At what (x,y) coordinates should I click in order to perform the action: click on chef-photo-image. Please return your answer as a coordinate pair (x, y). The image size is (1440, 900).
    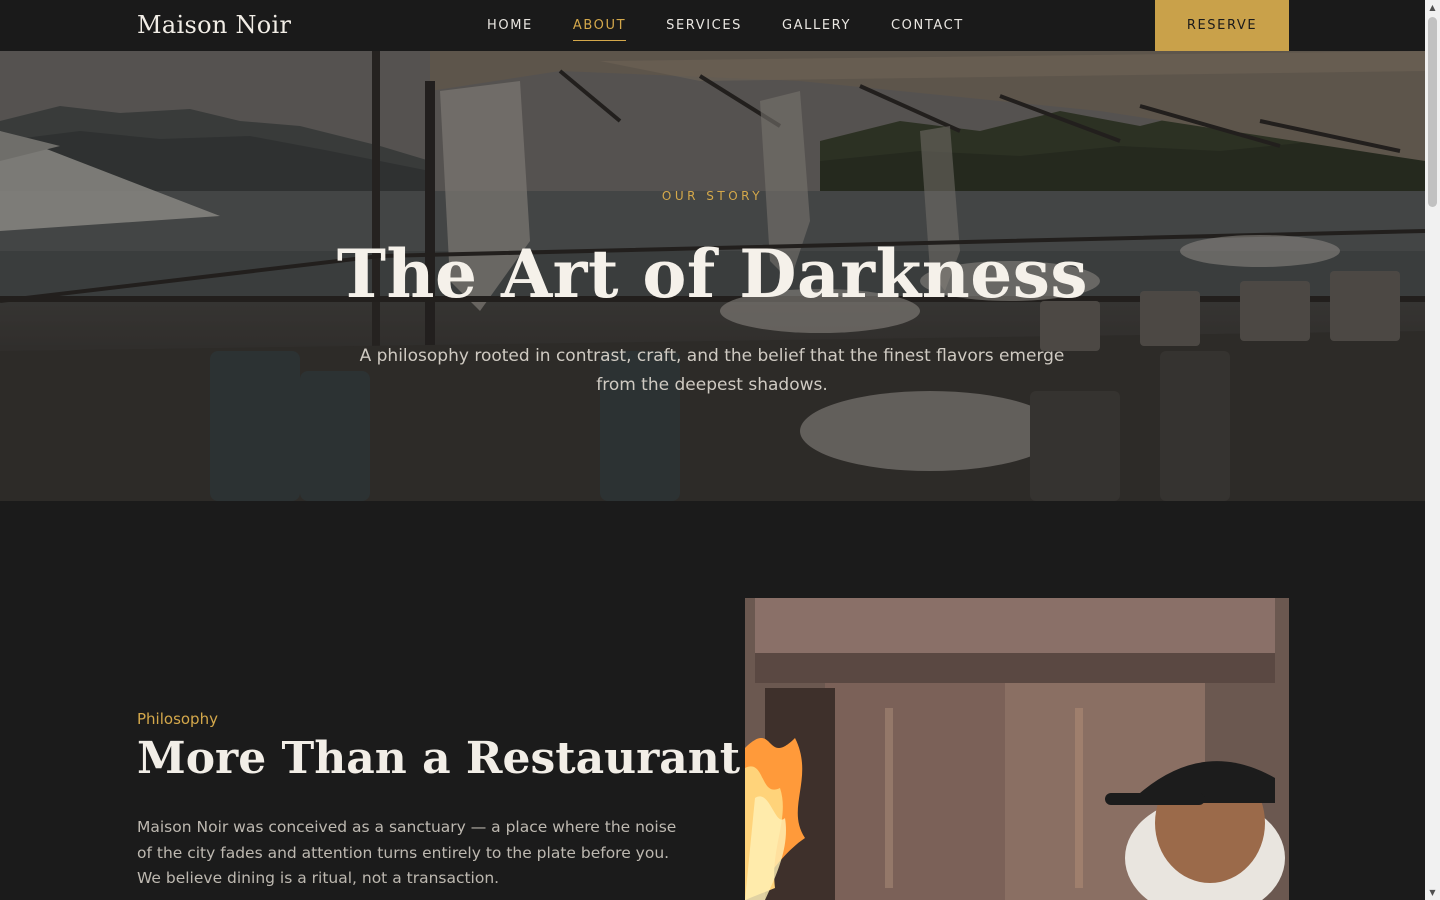
    Looking at the image, I should click on (1017, 749).